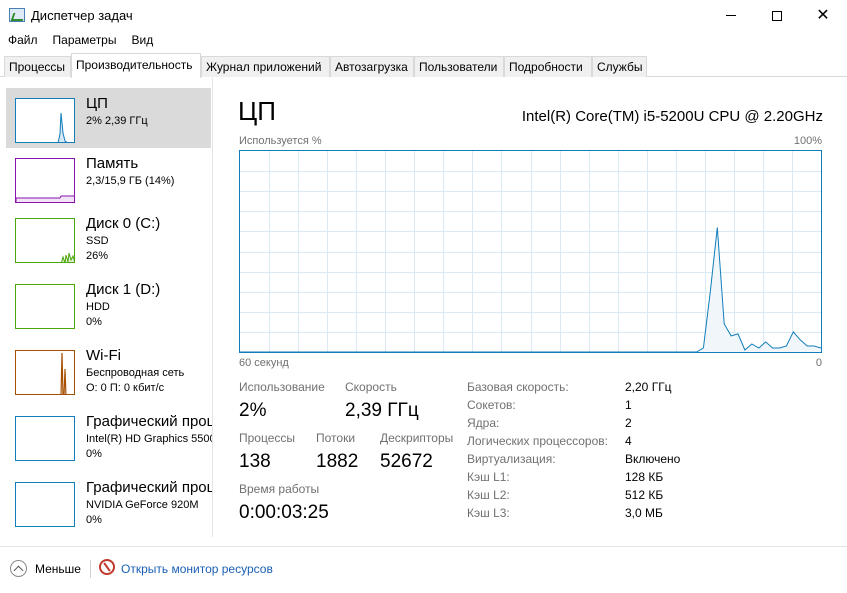  What do you see at coordinates (98, 307) in the screenshot?
I see `resource-detail: HDD` at bounding box center [98, 307].